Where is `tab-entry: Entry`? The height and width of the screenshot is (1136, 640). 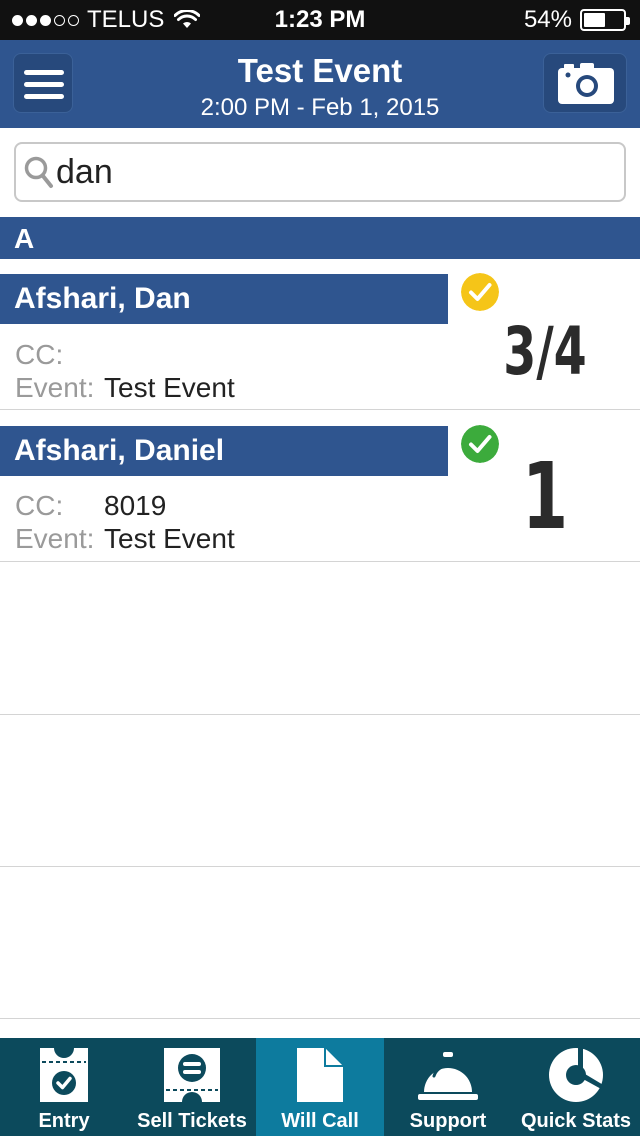 tab-entry: Entry is located at coordinates (64, 1087).